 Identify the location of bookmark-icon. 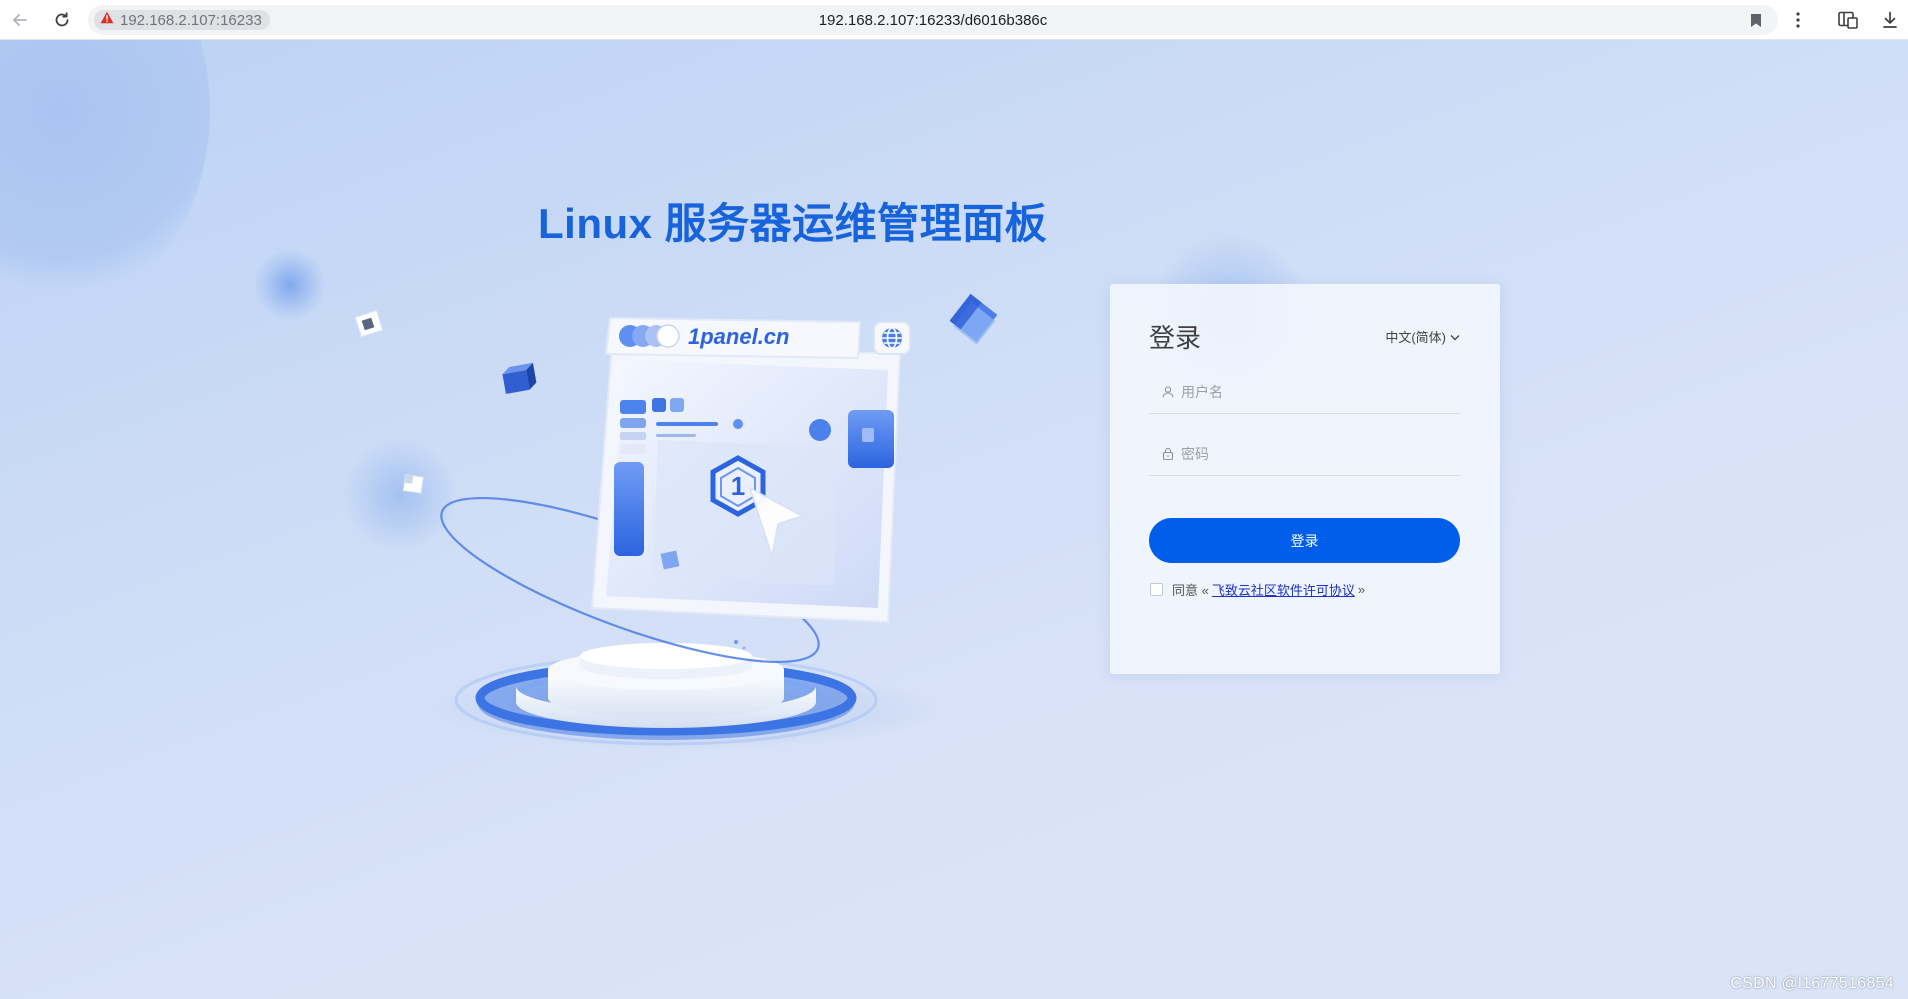
(1756, 23).